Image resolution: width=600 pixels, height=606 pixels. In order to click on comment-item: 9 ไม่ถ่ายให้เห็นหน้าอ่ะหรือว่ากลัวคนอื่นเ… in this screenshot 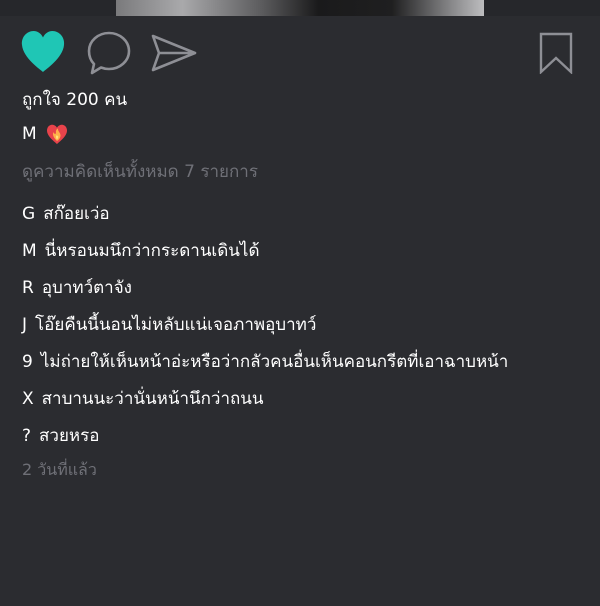, I will do `click(307, 368)`.